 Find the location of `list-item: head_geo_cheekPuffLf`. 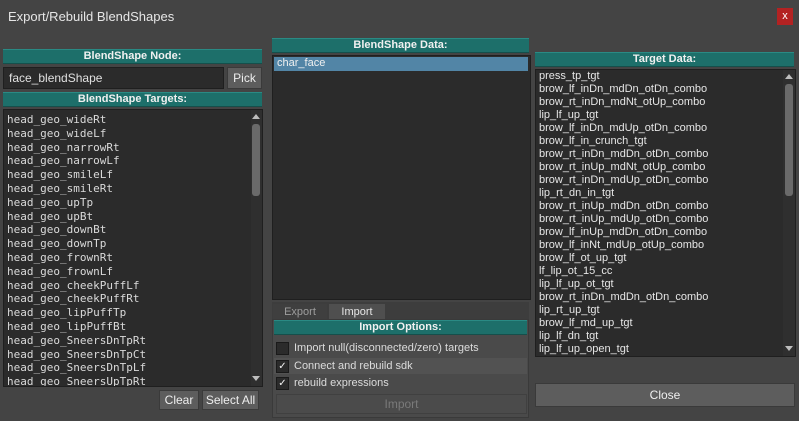

list-item: head_geo_cheekPuffLf is located at coordinates (127, 286).